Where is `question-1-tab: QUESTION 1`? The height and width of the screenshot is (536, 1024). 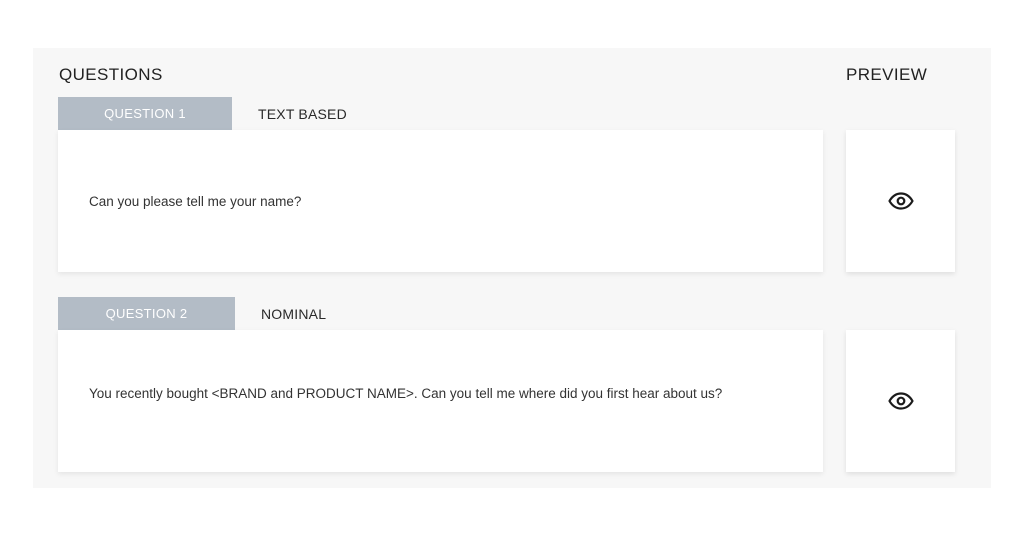 question-1-tab: QUESTION 1 is located at coordinates (145, 113).